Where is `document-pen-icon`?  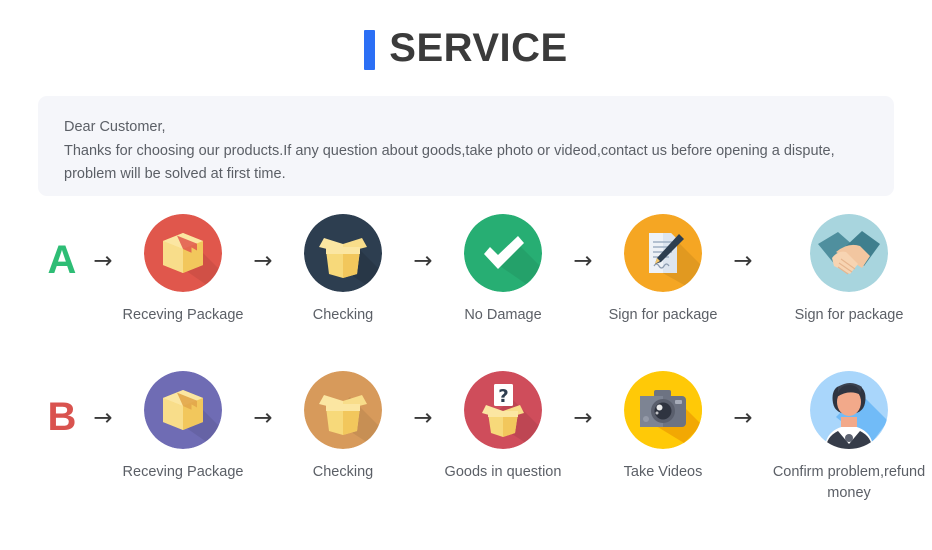 document-pen-icon is located at coordinates (663, 253).